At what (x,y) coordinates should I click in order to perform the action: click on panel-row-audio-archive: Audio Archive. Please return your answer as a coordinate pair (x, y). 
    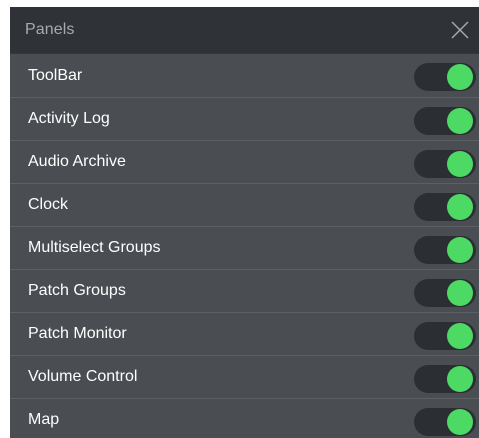
    Looking at the image, I should click on (244, 161).